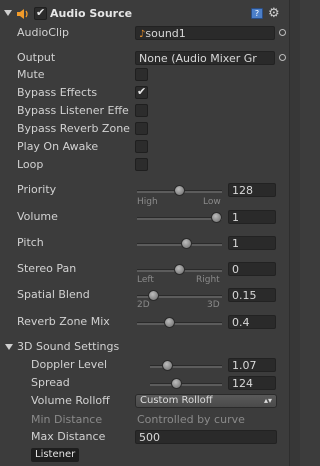  I want to click on doppler-value: 1.07, so click(244, 365).